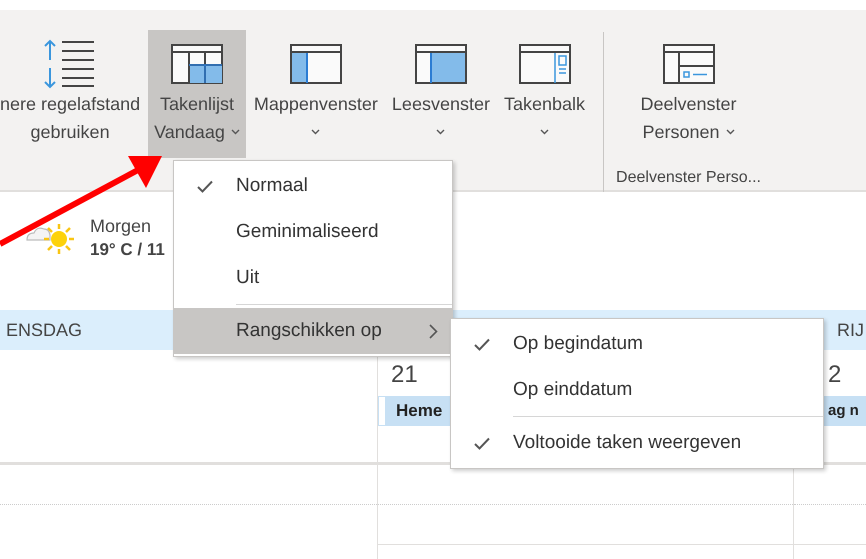 The width and height of the screenshot is (866, 559). I want to click on event-title: Heme, so click(418, 411).